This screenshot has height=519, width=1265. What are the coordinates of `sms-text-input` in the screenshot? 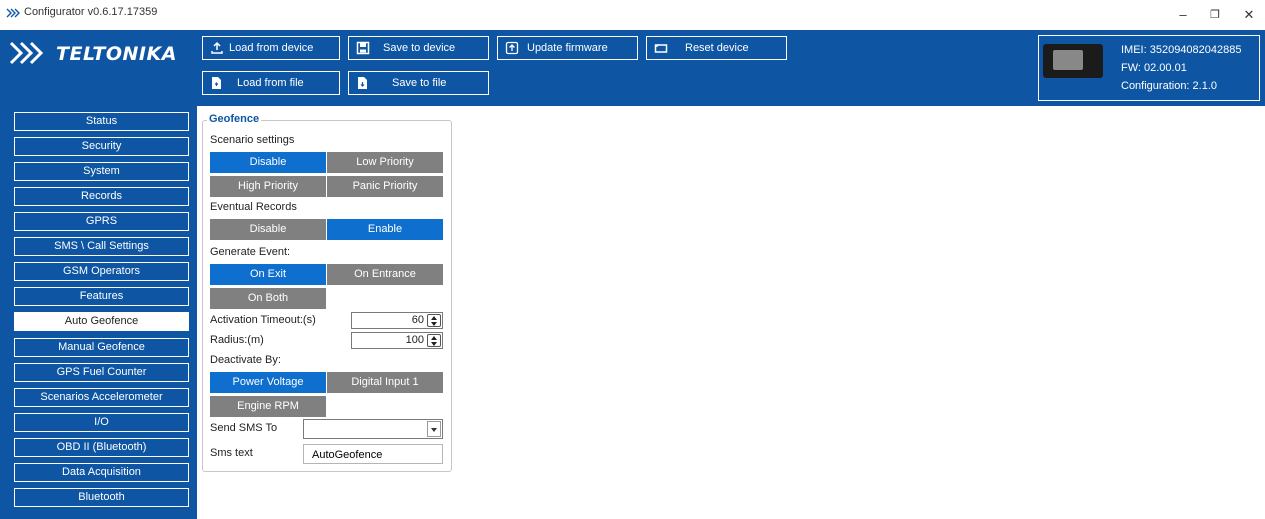 It's located at (373, 454).